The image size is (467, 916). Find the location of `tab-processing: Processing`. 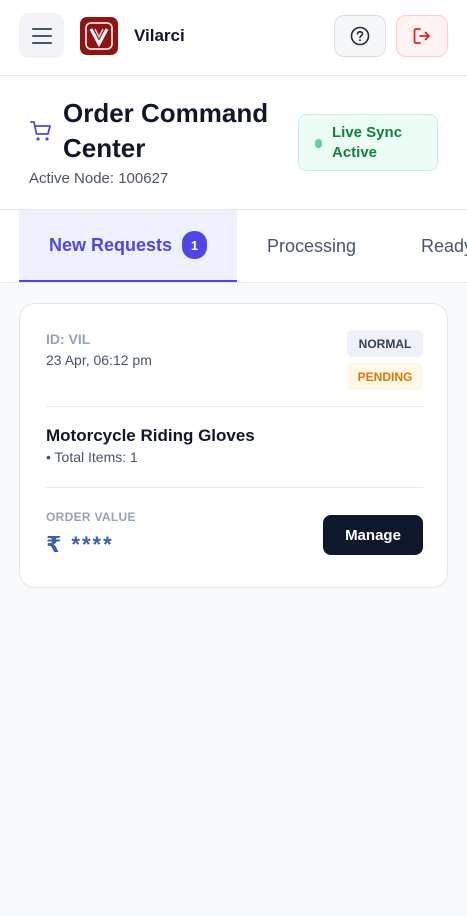

tab-processing: Processing is located at coordinates (311, 246).